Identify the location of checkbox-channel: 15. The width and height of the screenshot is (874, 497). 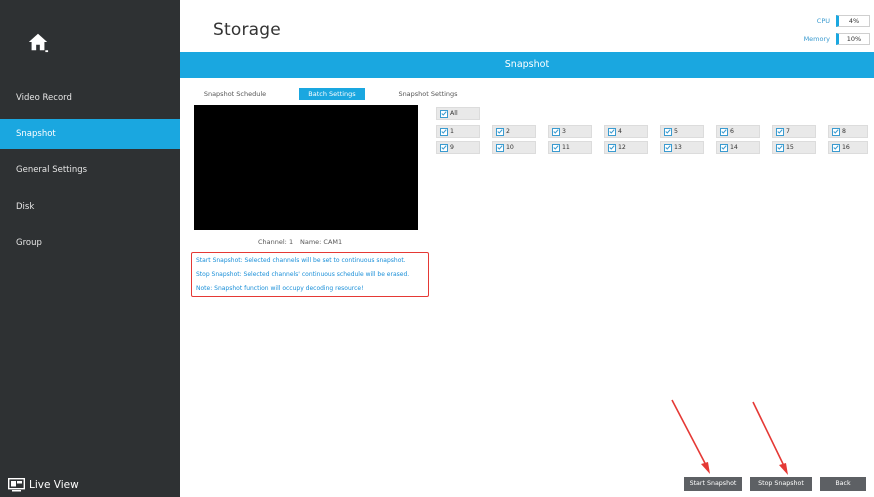
(794, 147).